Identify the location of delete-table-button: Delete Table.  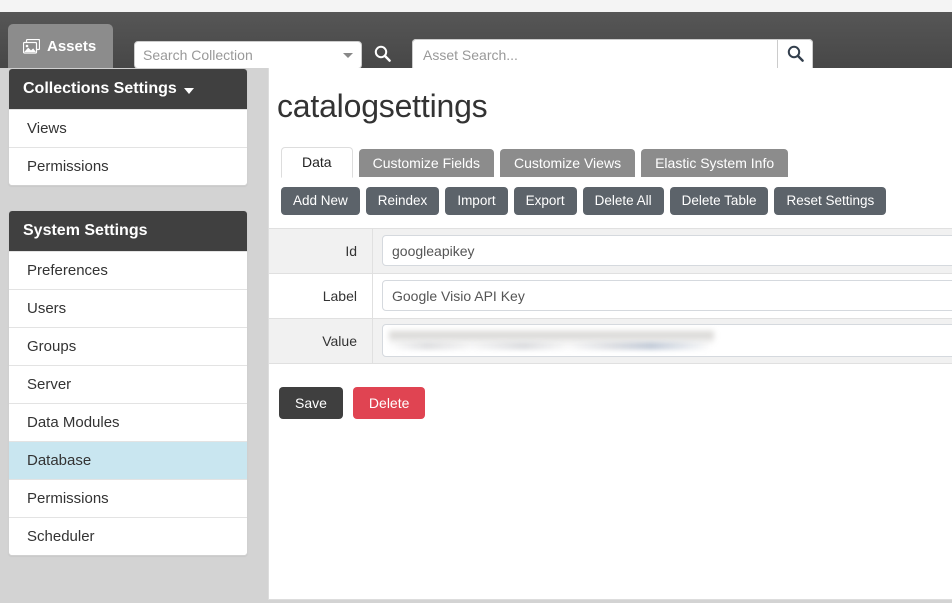
(719, 201).